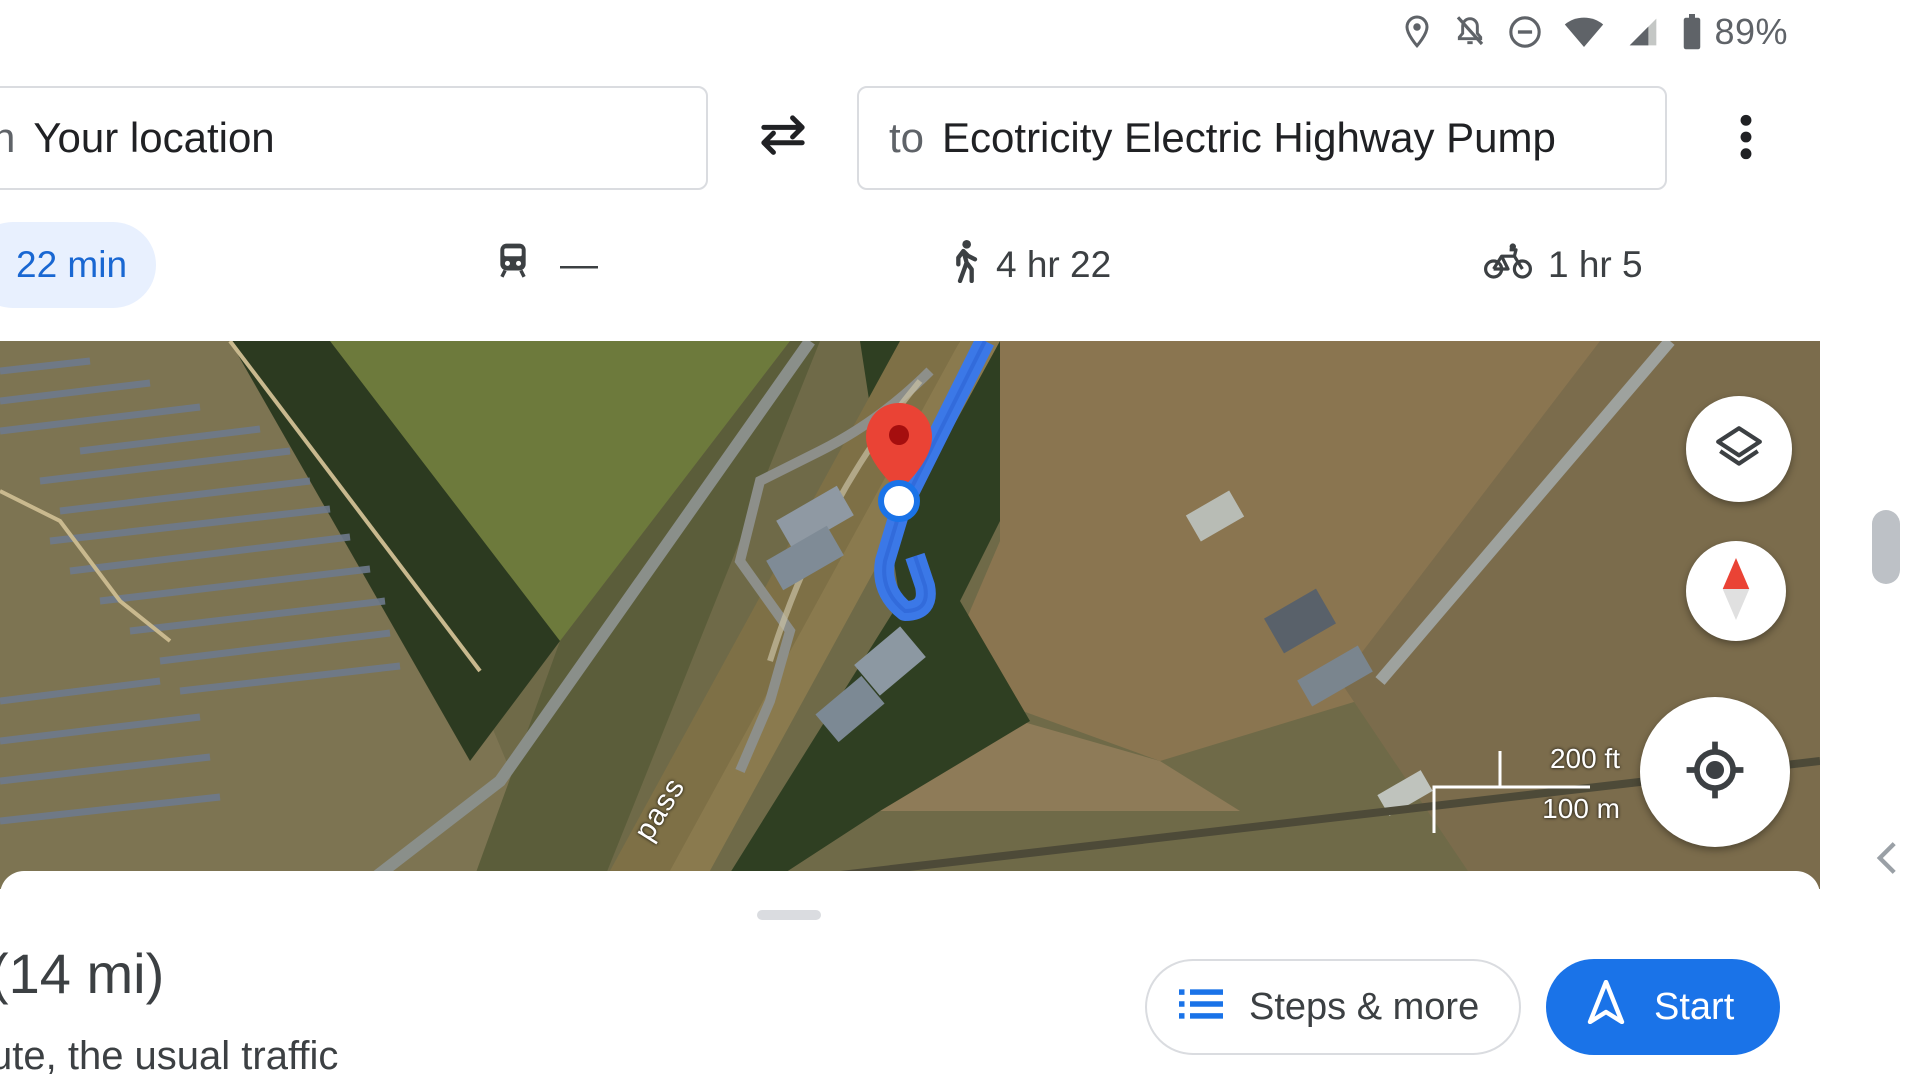  What do you see at coordinates (547, 265) in the screenshot?
I see `tab-transit: —` at bounding box center [547, 265].